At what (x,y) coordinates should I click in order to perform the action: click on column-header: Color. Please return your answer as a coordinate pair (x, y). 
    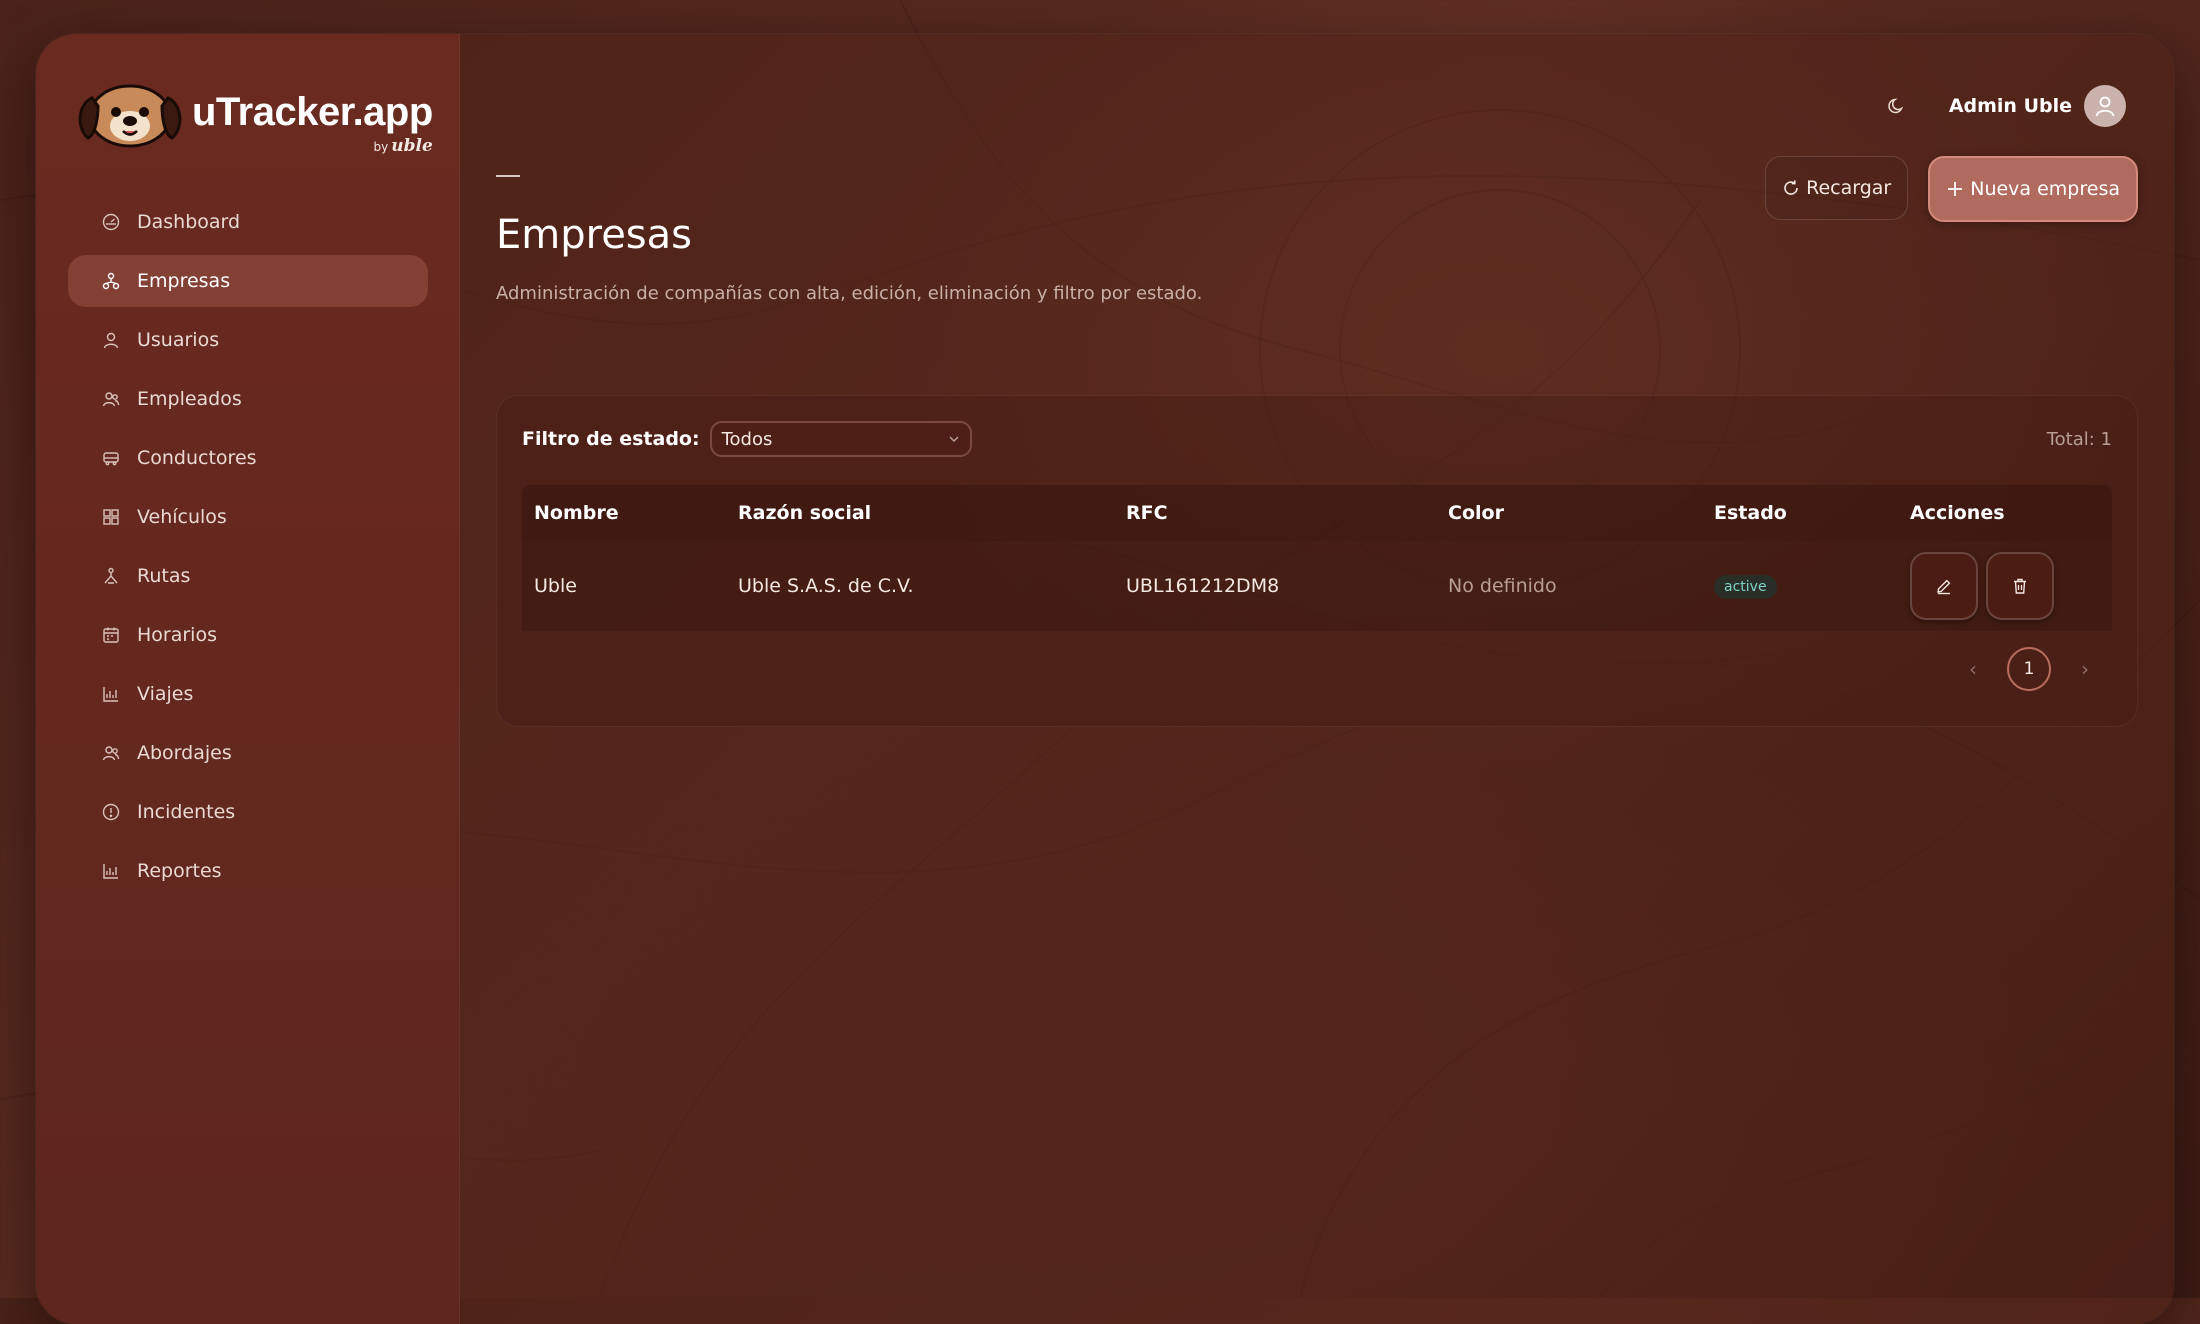
    Looking at the image, I should click on (1569, 513).